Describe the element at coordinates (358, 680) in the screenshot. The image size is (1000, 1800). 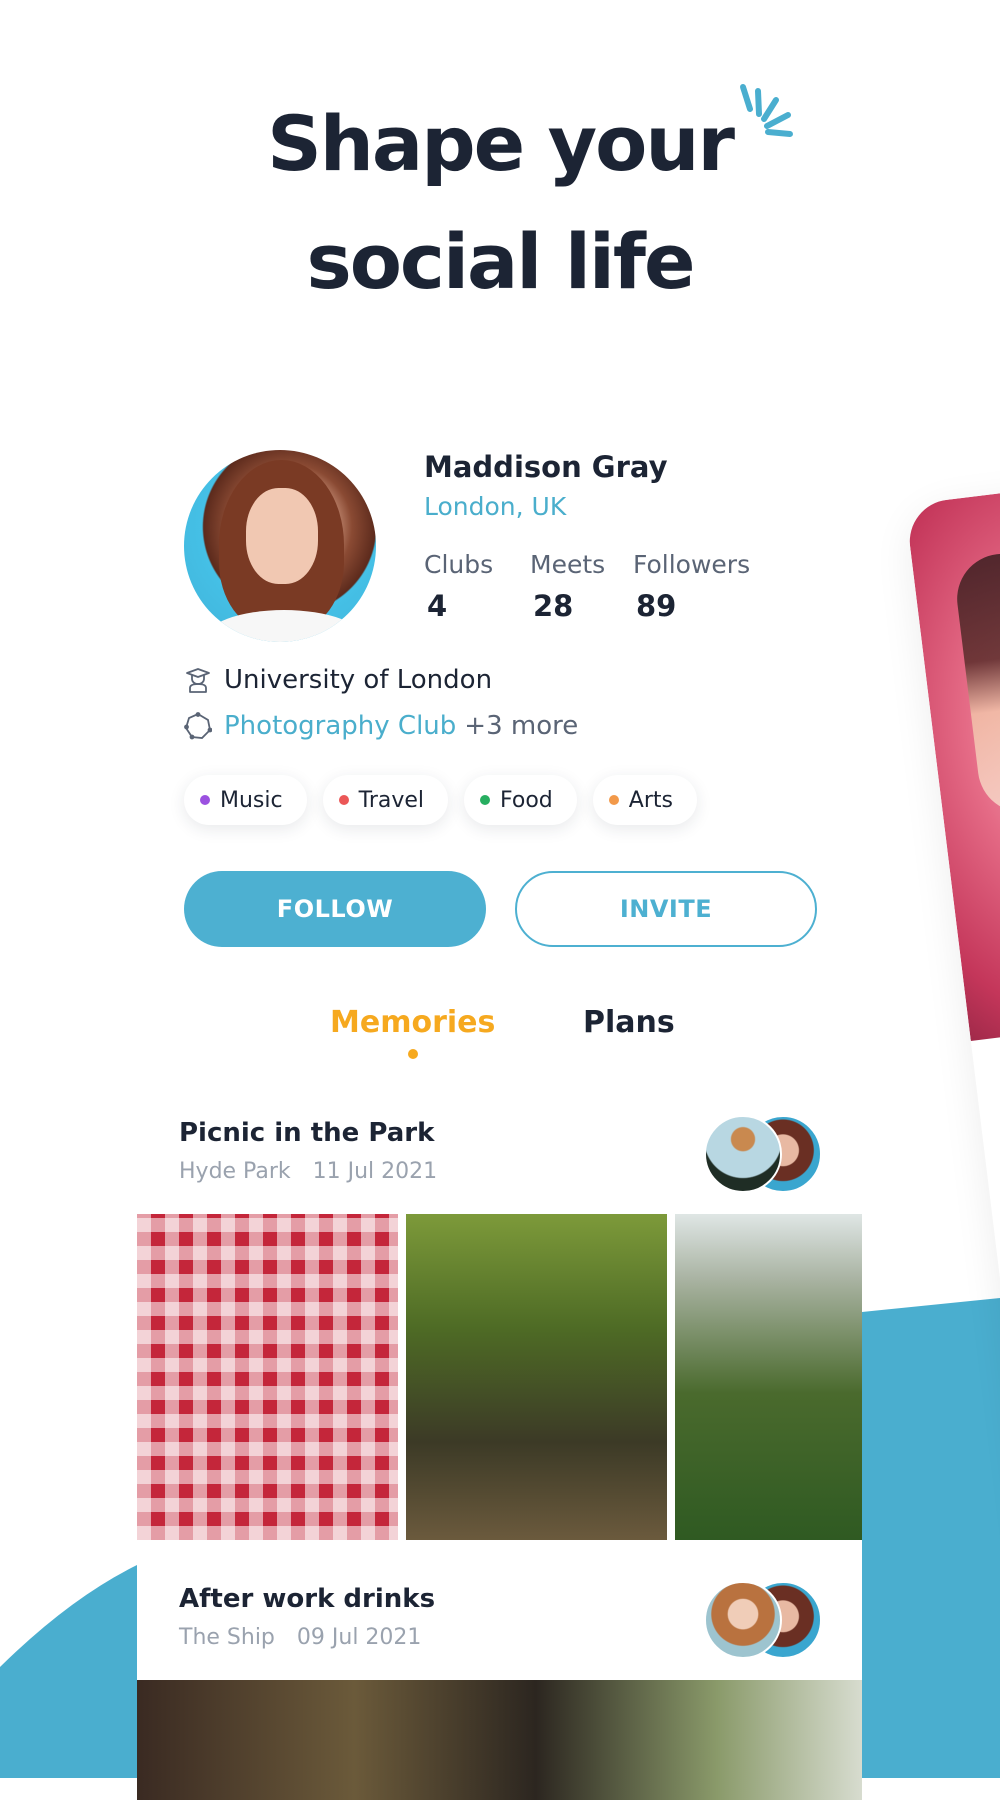
I see `university-text: University of London` at that location.